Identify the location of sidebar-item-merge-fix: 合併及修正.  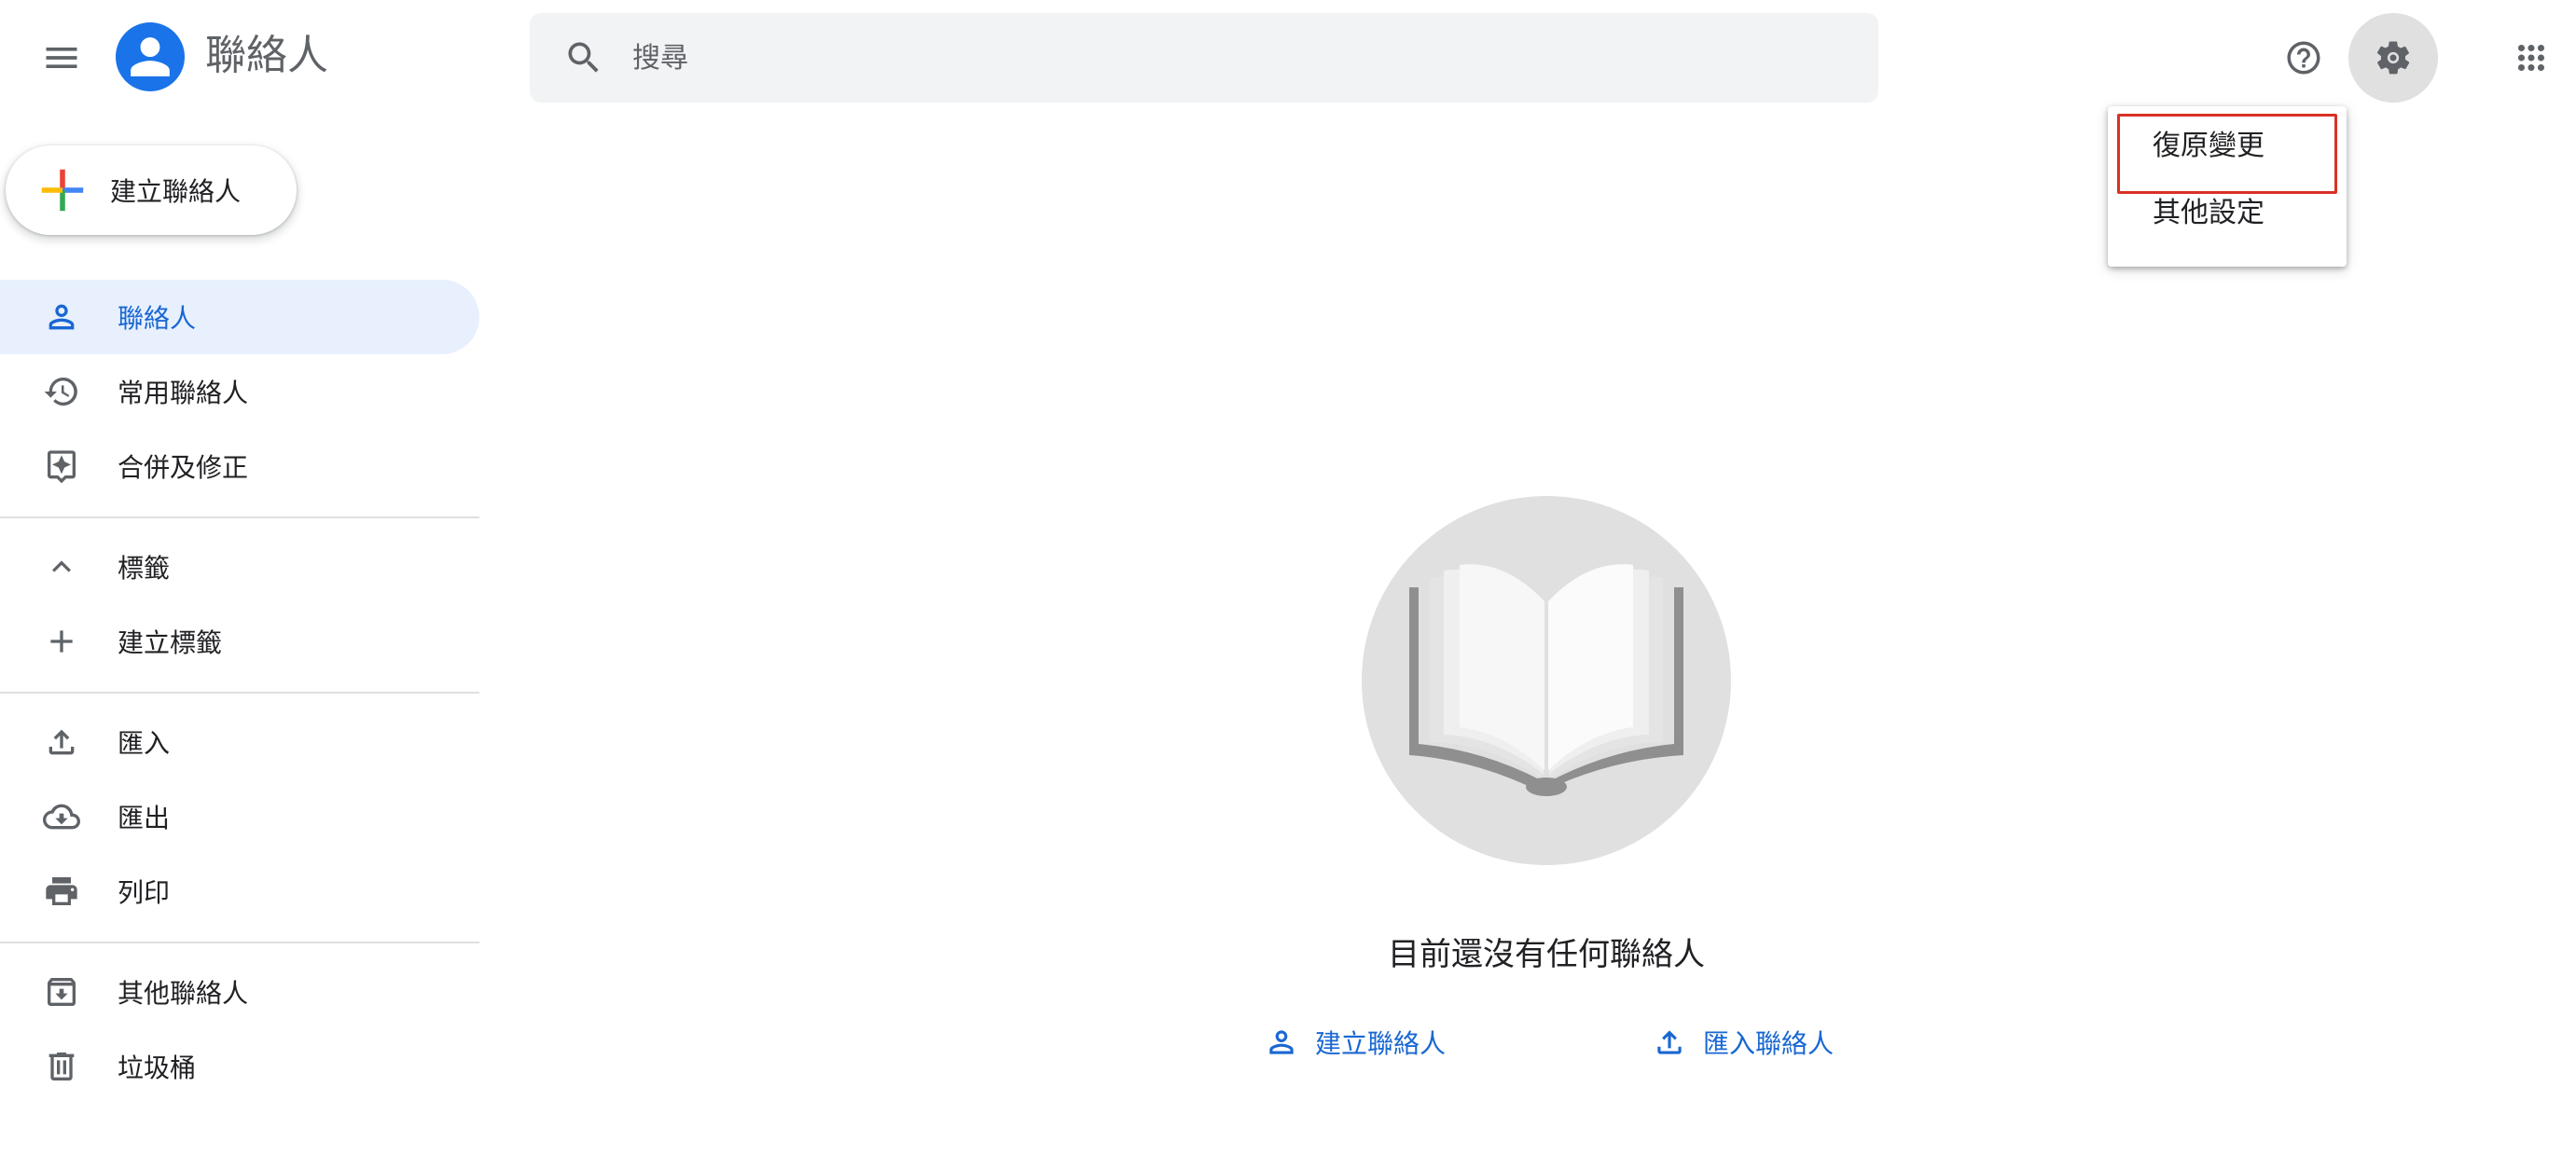
(239, 466).